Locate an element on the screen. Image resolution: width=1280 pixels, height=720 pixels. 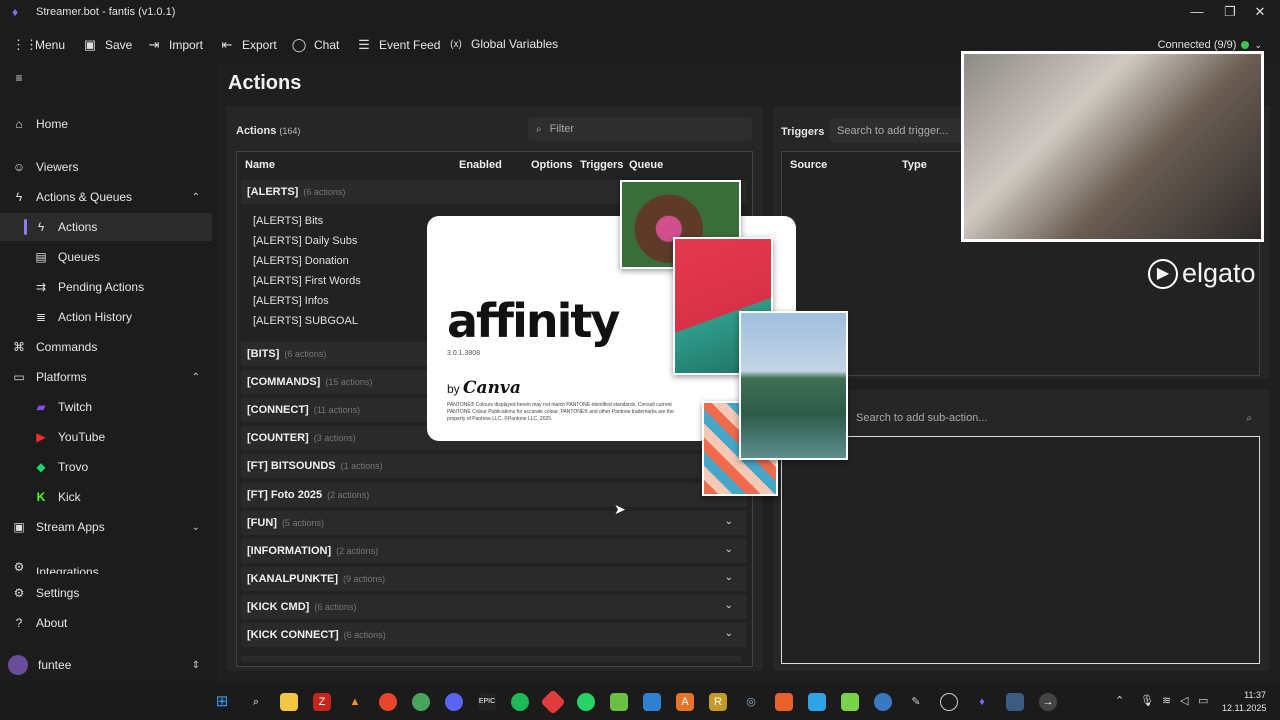
actions-panel-label: Actions (164) is located at coordinates (268, 131).